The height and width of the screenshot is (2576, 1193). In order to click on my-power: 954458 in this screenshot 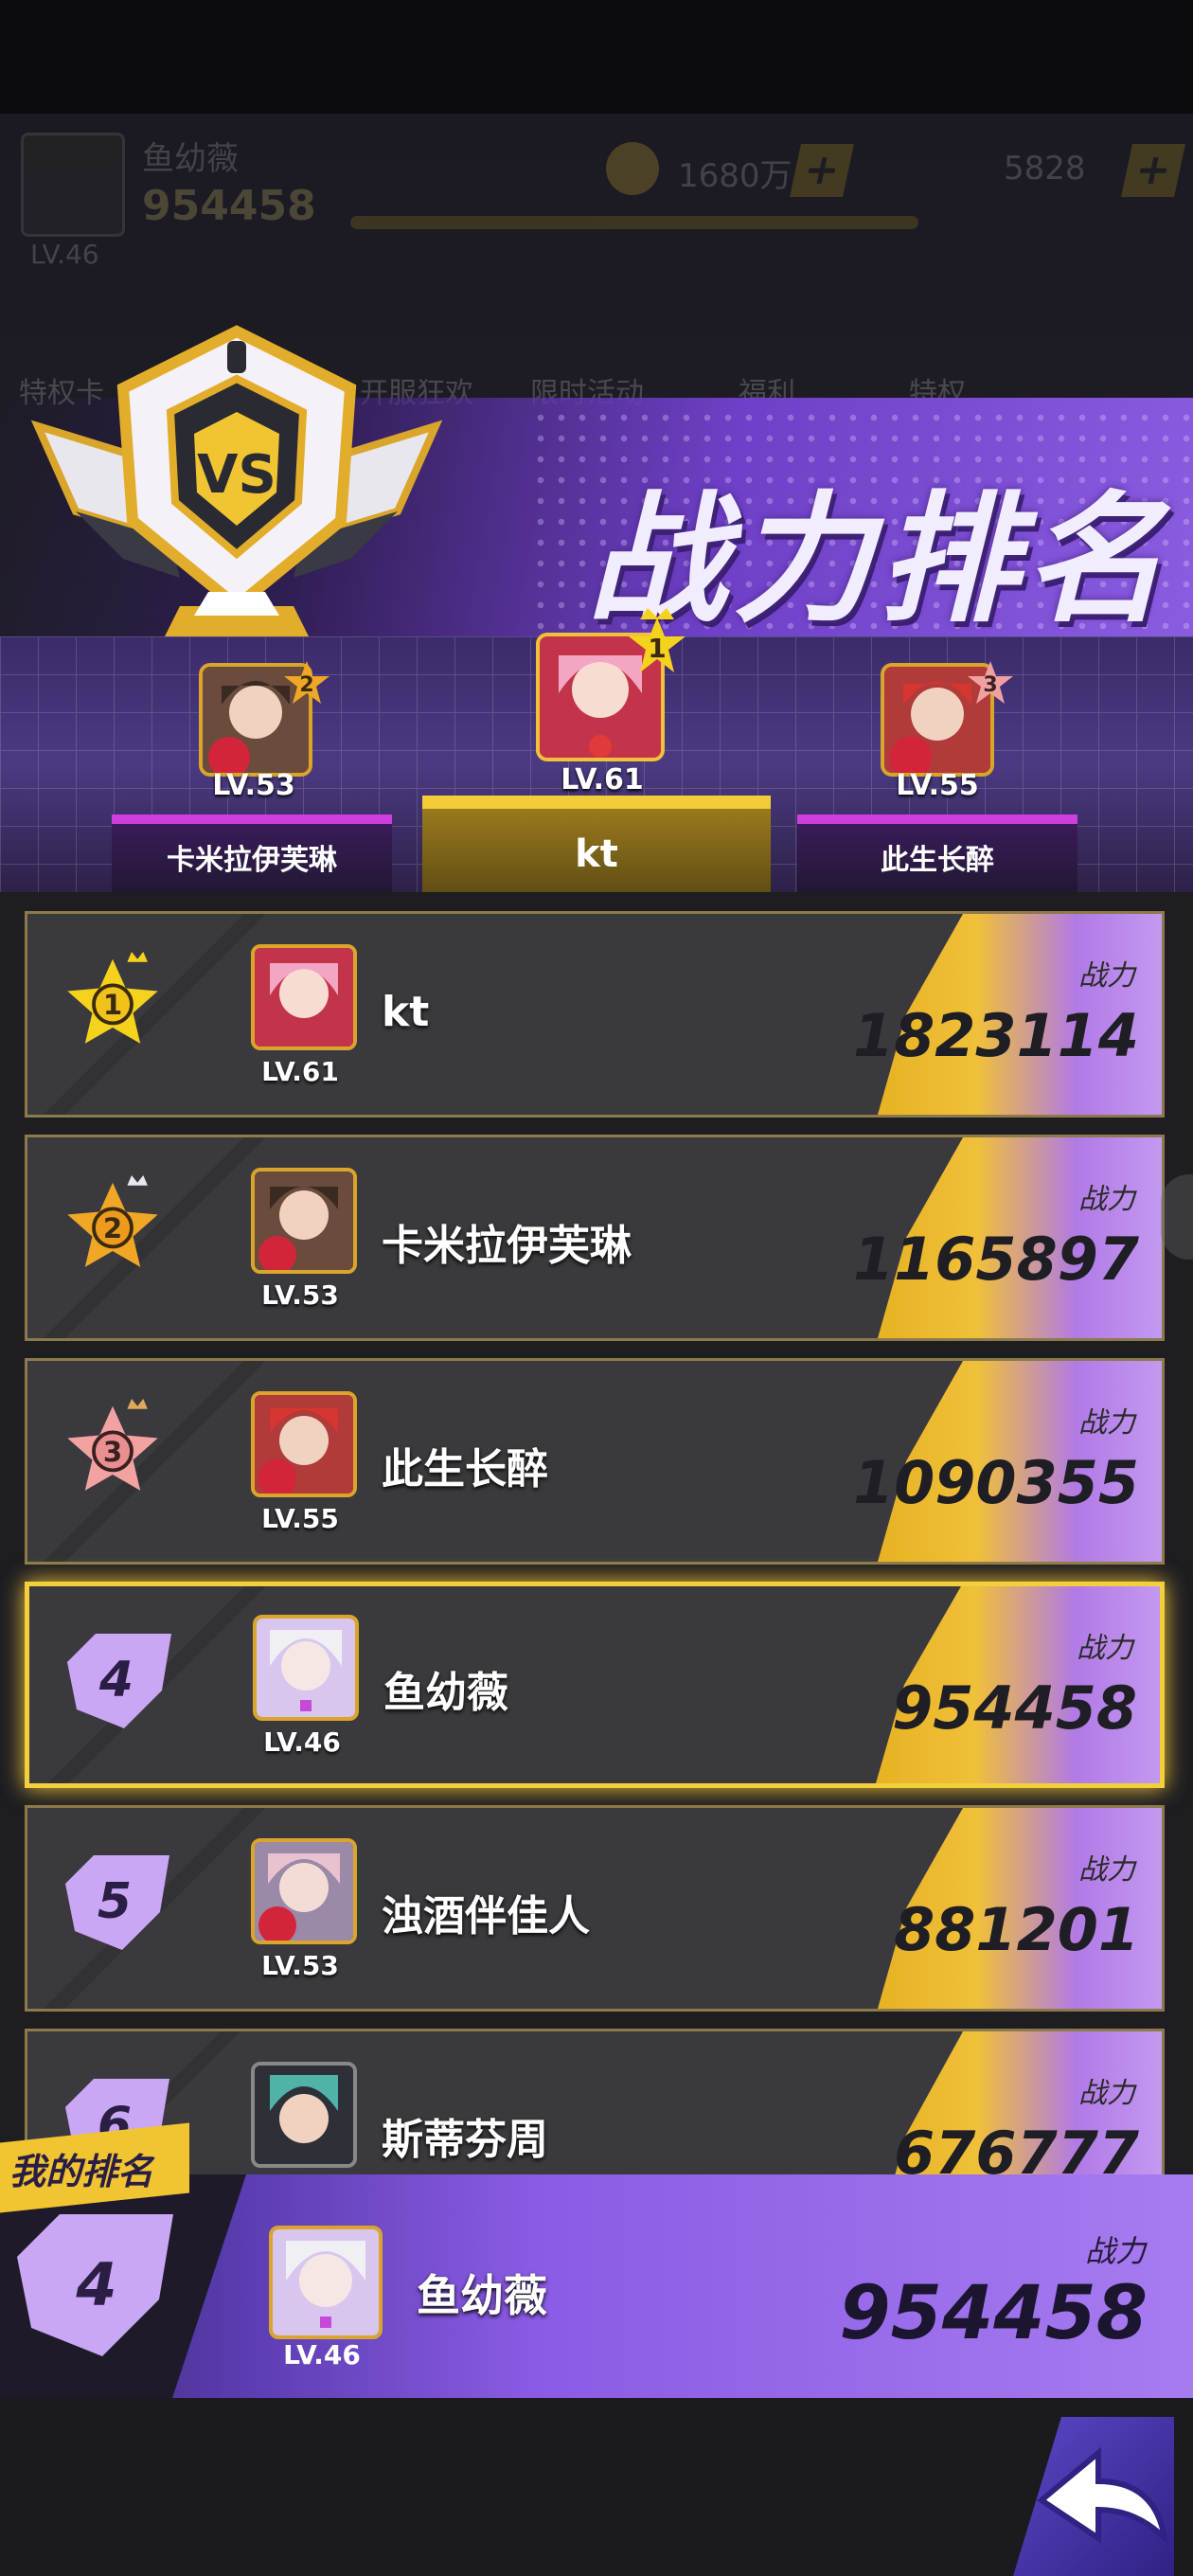, I will do `click(993, 2313)`.